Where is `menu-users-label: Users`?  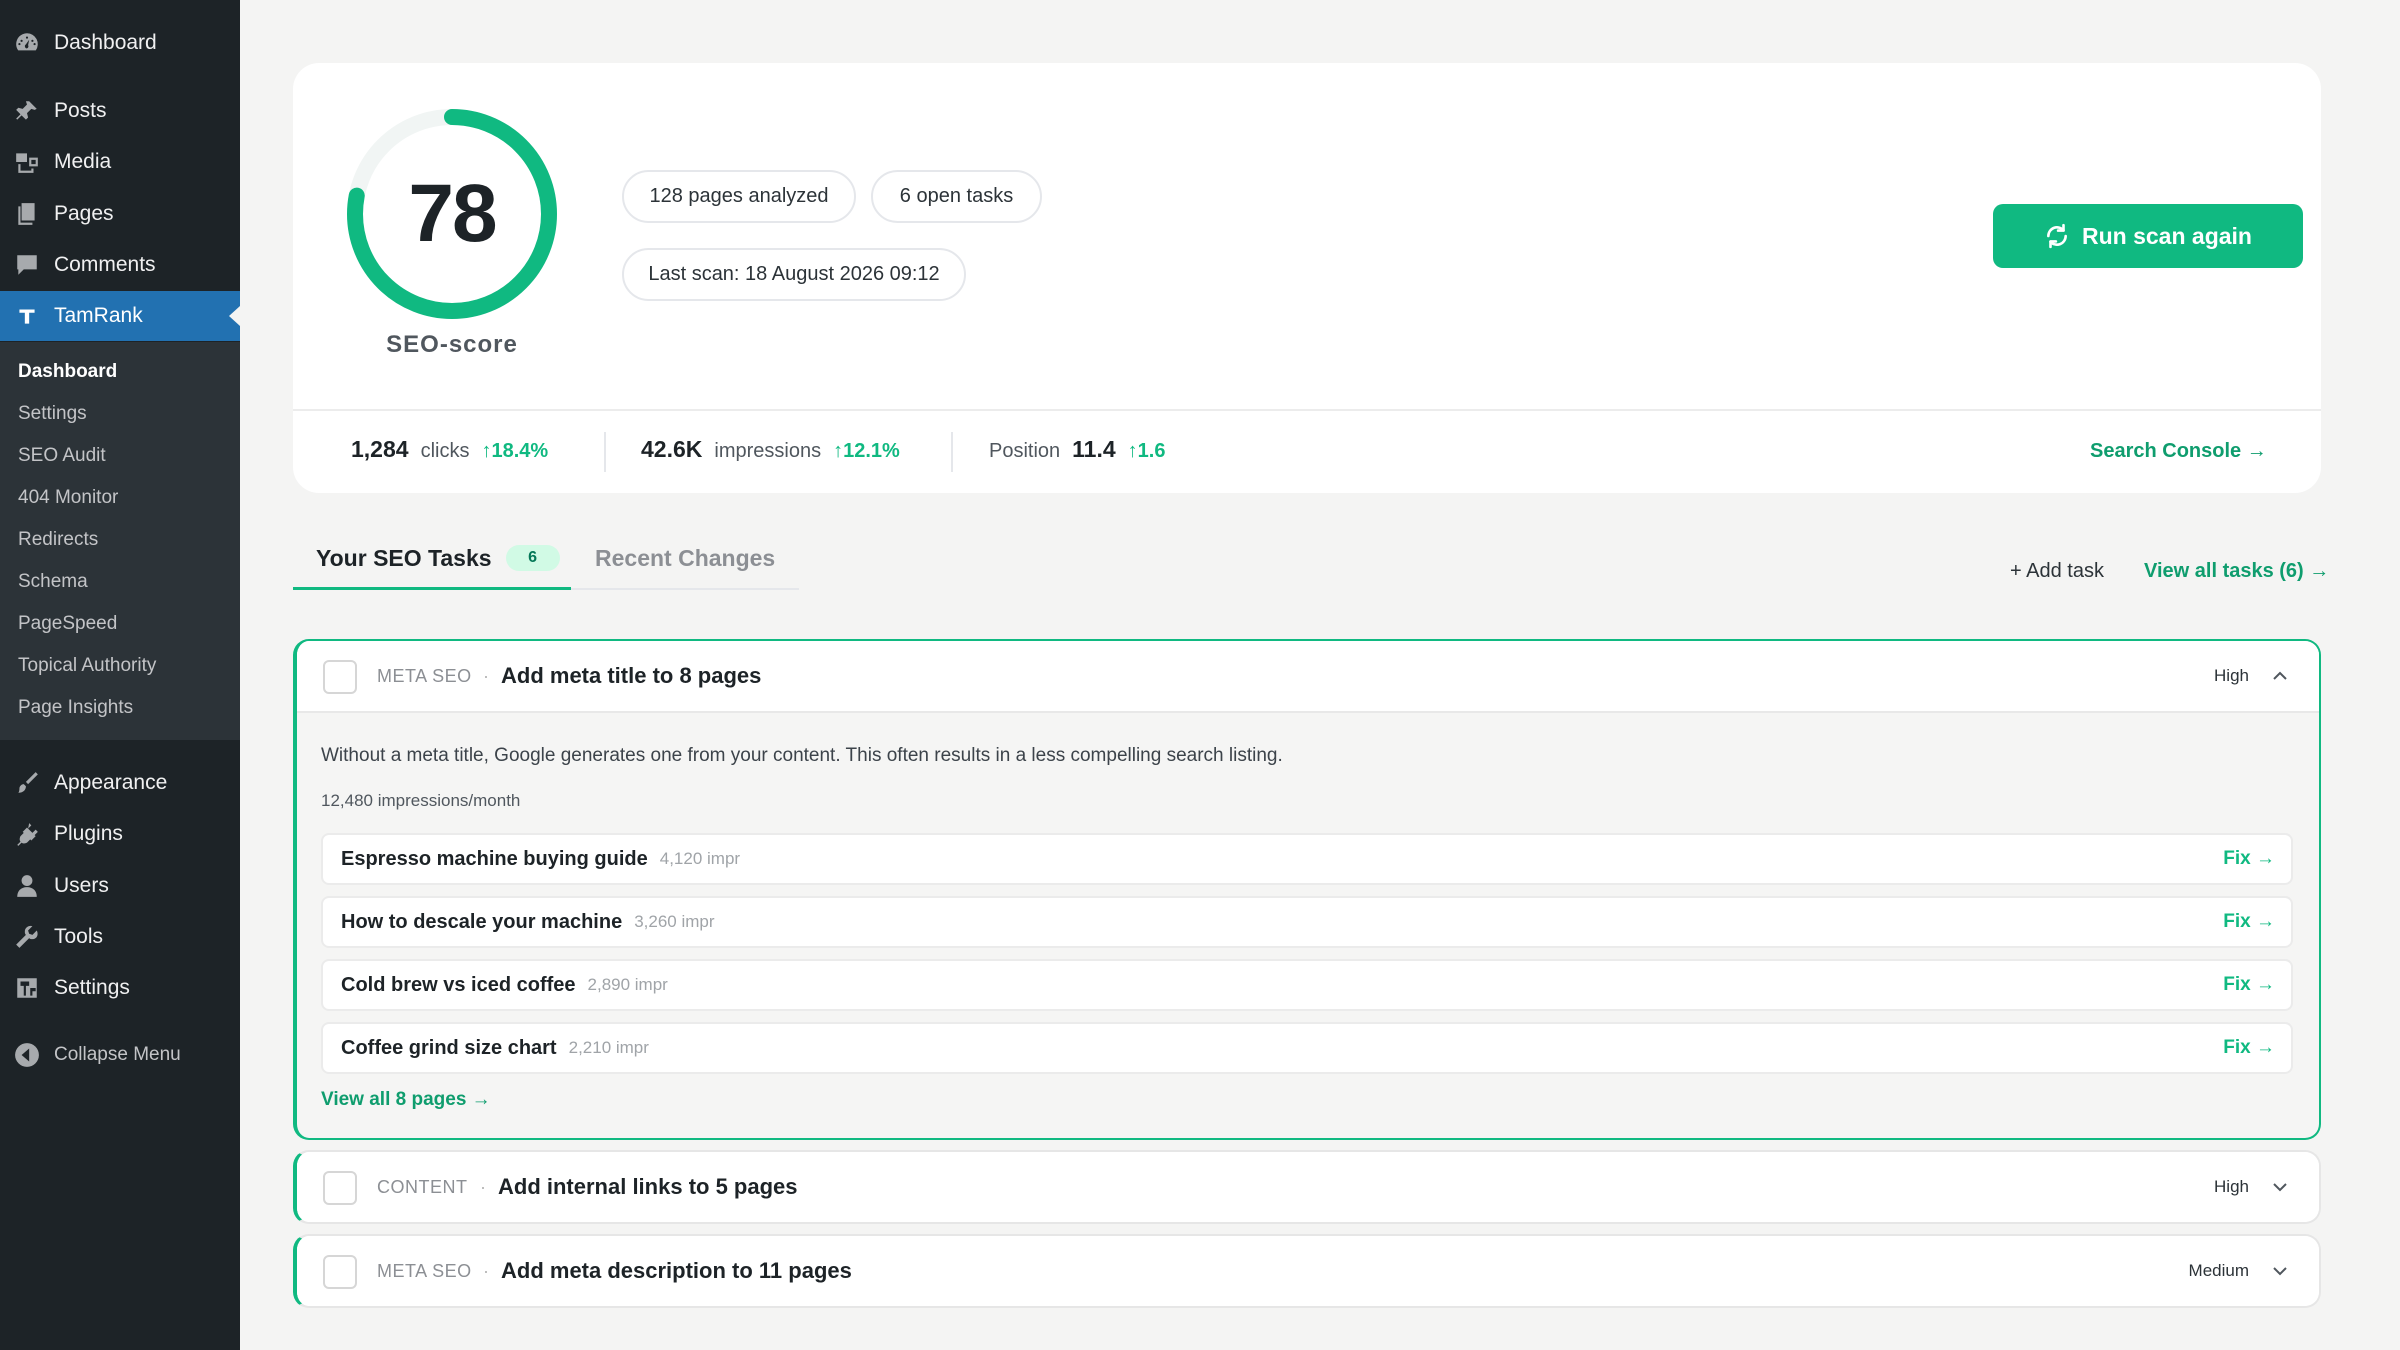 menu-users-label: Users is located at coordinates (81, 885).